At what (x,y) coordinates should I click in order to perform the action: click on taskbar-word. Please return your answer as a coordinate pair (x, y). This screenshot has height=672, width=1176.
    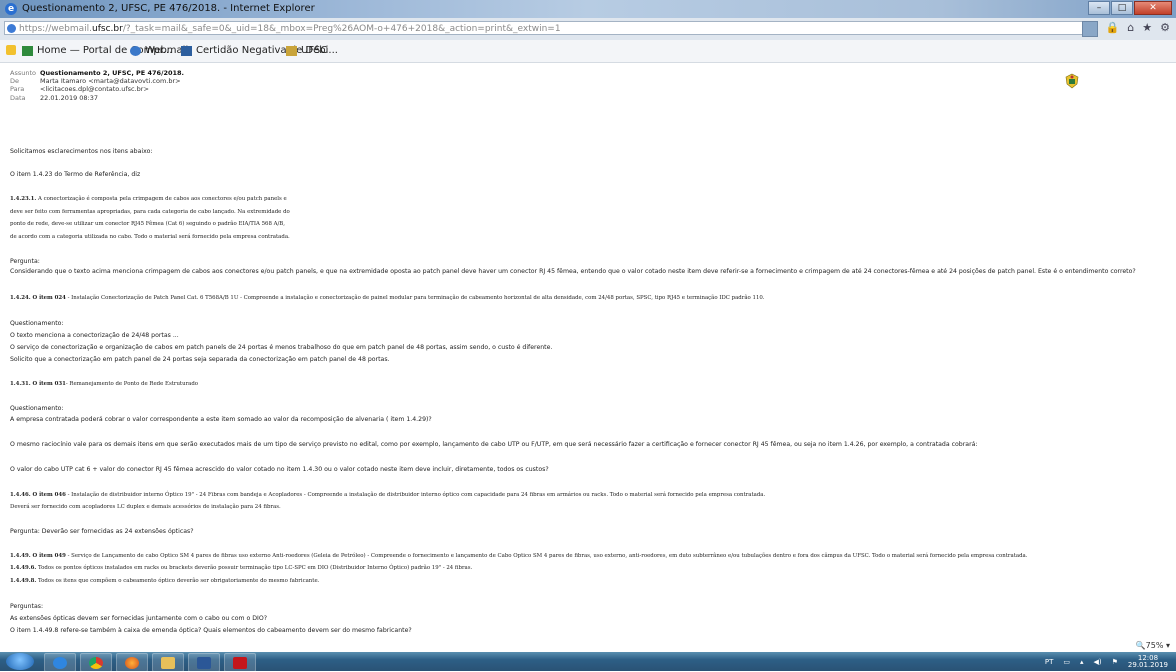
    Looking at the image, I should click on (204, 662).